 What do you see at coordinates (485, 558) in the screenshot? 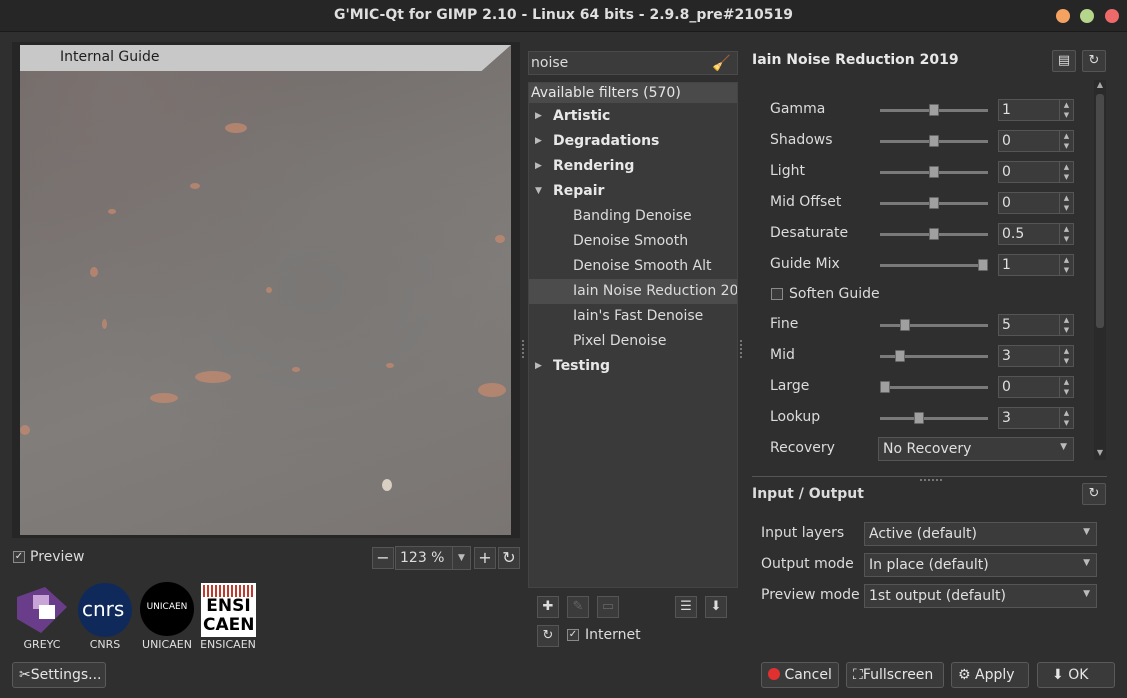
I see `zoom-in-button: +` at bounding box center [485, 558].